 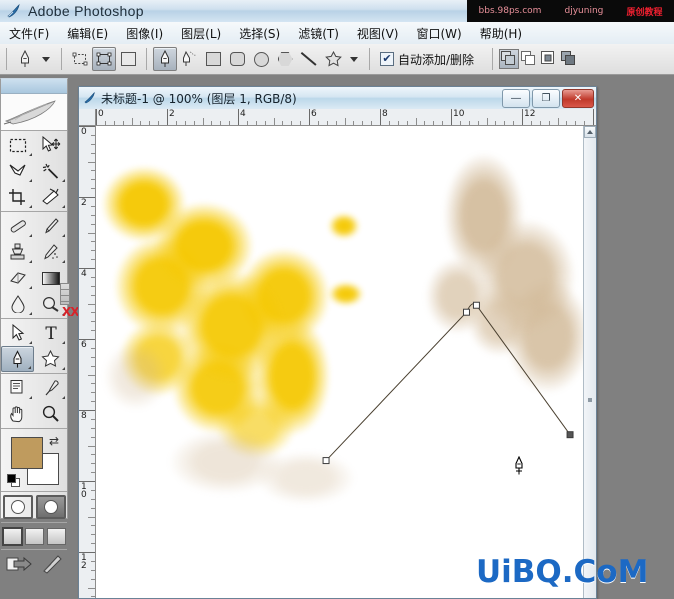 What do you see at coordinates (34, 565) in the screenshot?
I see `jump-to-group` at bounding box center [34, 565].